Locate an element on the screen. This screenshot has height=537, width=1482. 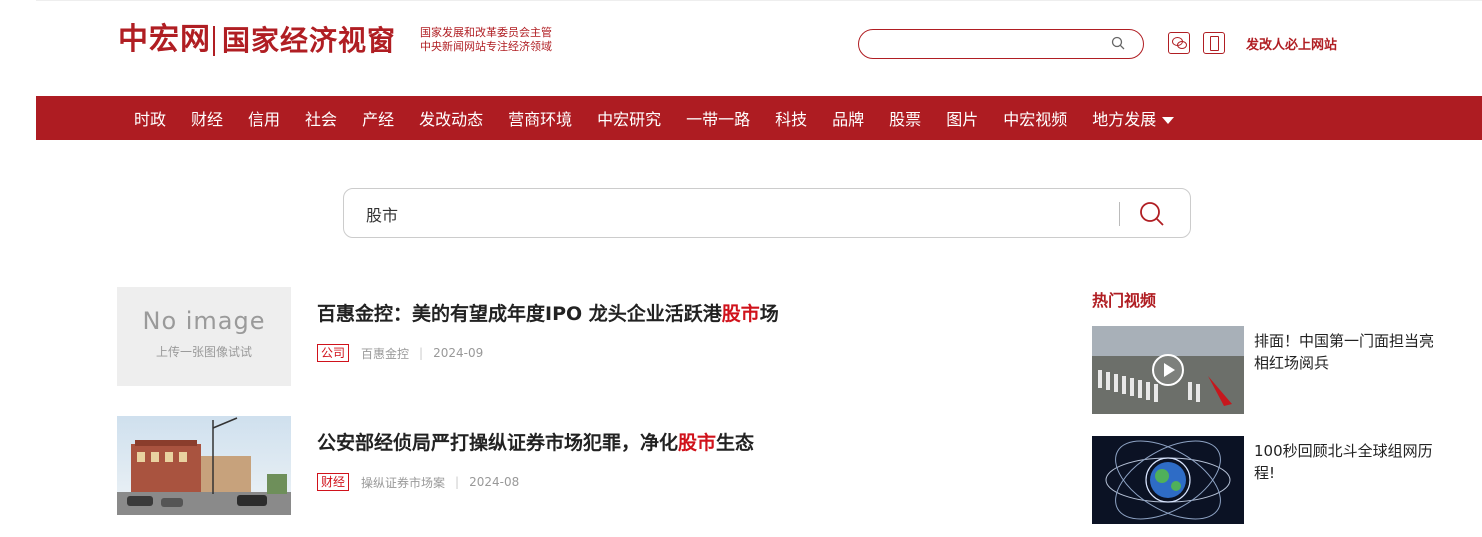
main-search-input is located at coordinates (736, 214).